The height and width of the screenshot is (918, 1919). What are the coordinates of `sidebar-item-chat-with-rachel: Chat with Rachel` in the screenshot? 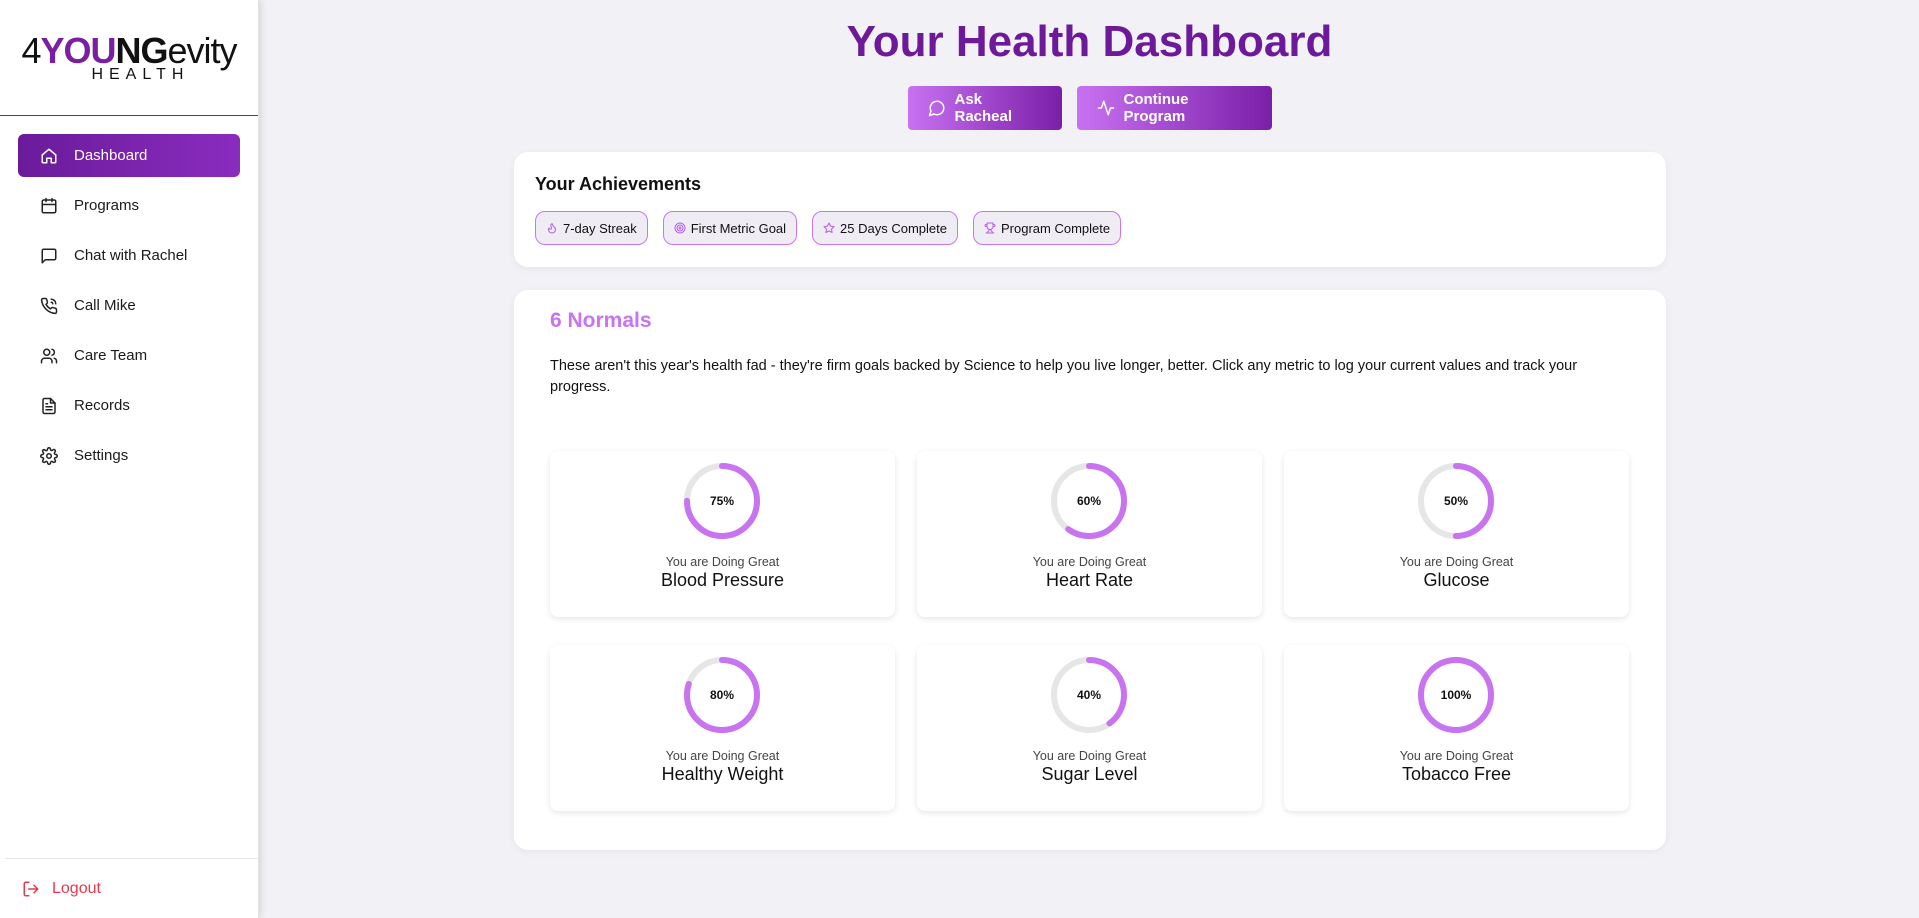 It's located at (129, 255).